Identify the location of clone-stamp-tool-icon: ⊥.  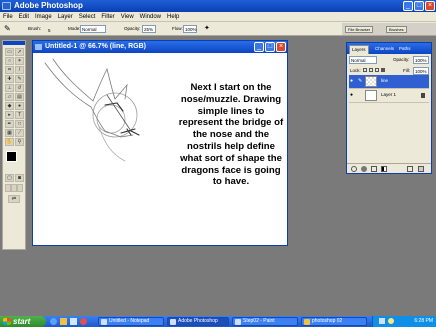
(9, 88).